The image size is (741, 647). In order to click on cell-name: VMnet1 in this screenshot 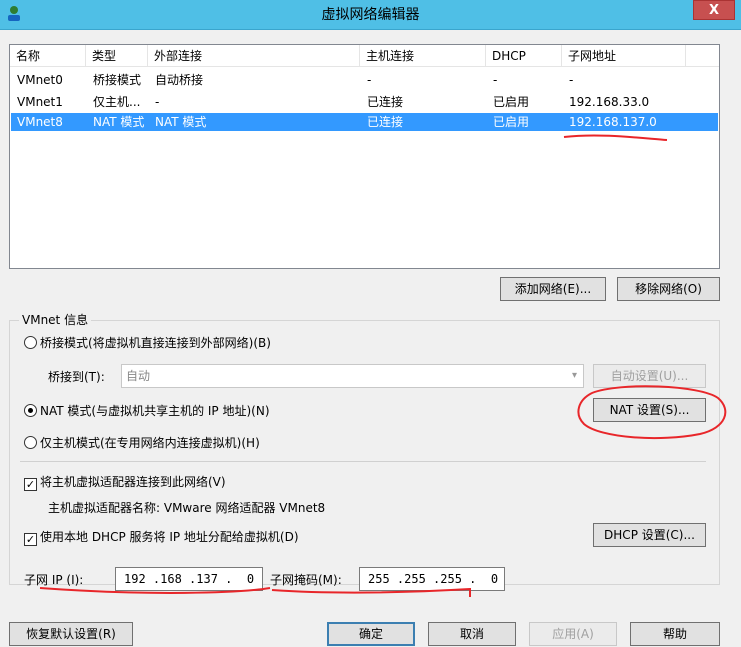, I will do `click(40, 102)`.